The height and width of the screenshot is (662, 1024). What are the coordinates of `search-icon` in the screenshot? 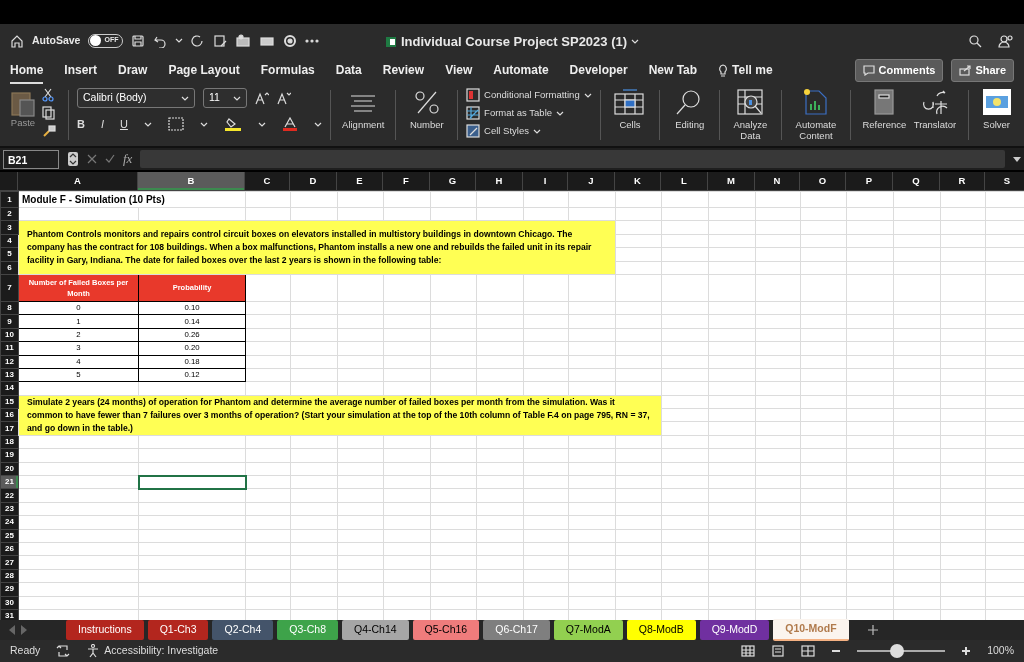 It's located at (975, 40).